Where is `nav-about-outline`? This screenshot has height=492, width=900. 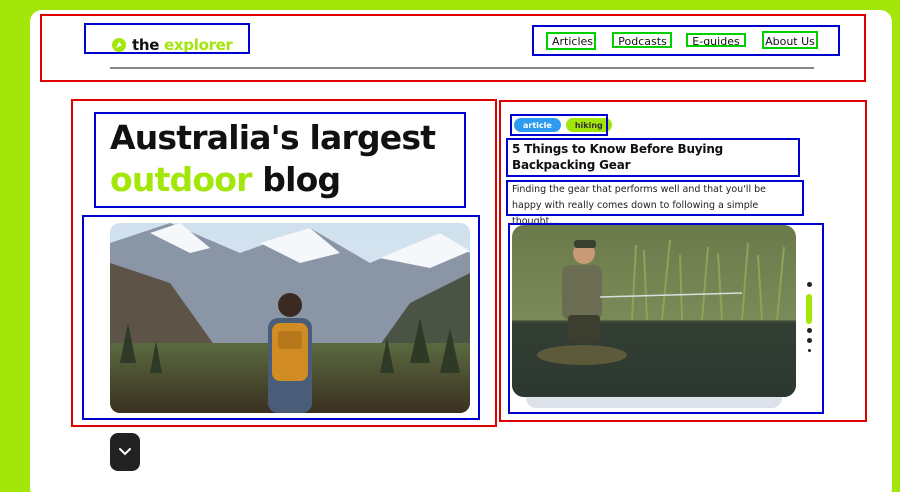
nav-about-outline is located at coordinates (790, 40).